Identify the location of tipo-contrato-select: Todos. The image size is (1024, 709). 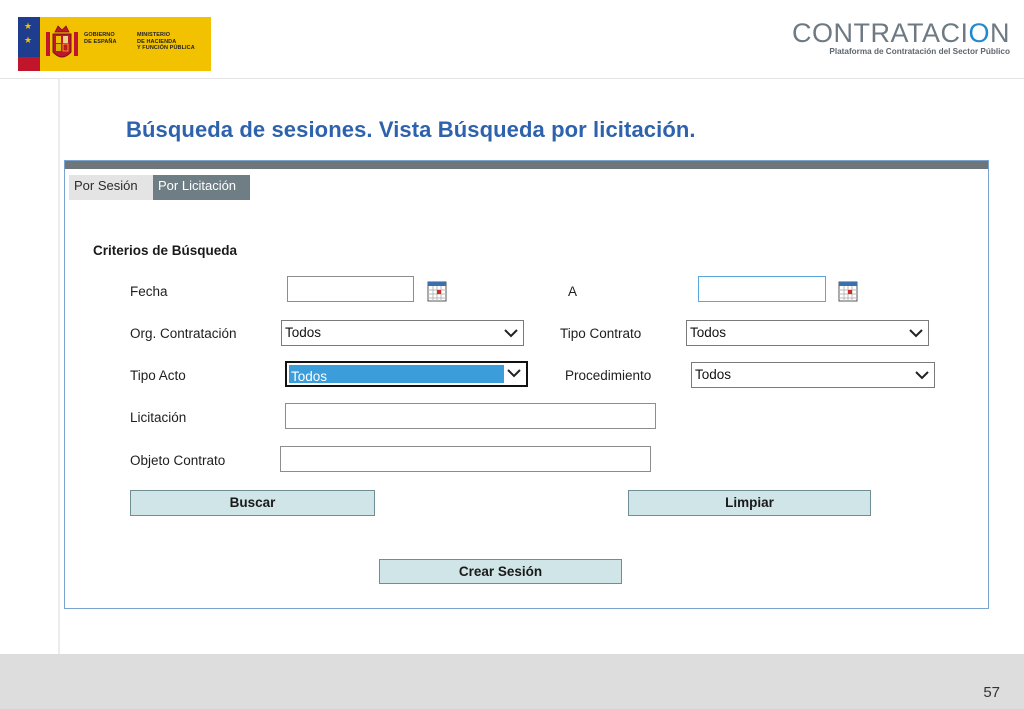
(807, 333).